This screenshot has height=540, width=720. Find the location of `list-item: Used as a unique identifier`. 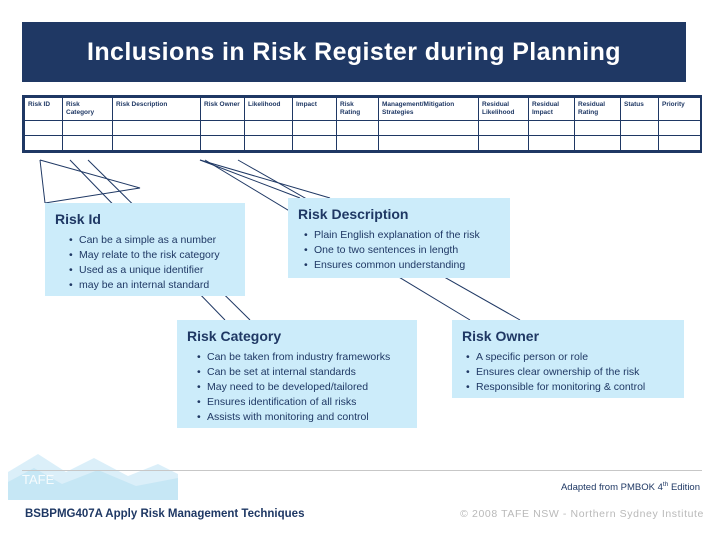

list-item: Used as a unique identifier is located at coordinates (152, 270).